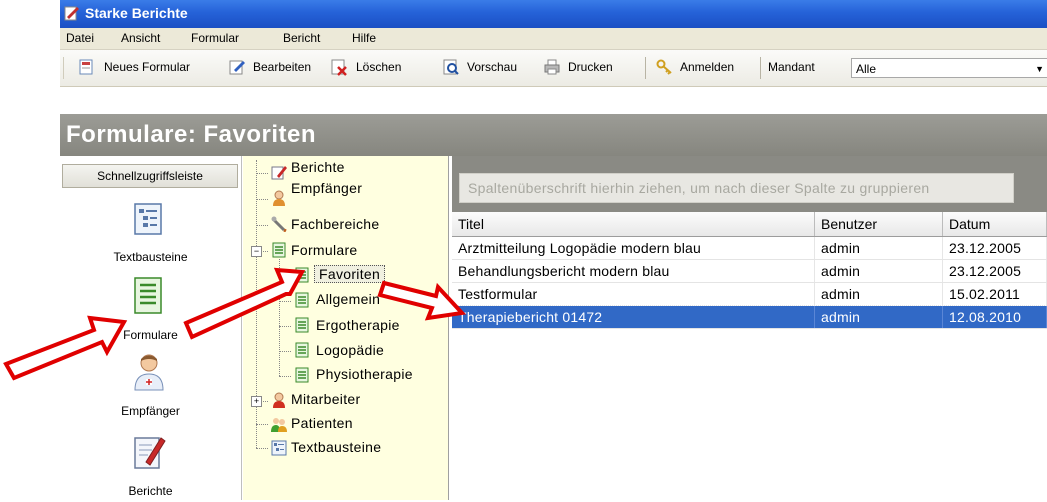 The width and height of the screenshot is (1047, 502). Describe the element at coordinates (150, 257) in the screenshot. I see `shortcut-label: Textbausteine` at that location.